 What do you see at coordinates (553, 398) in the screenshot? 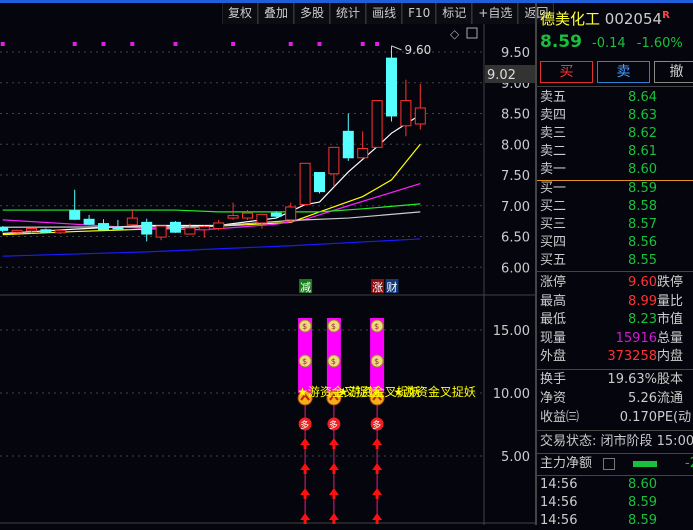
I see `stat-label: 净资` at bounding box center [553, 398].